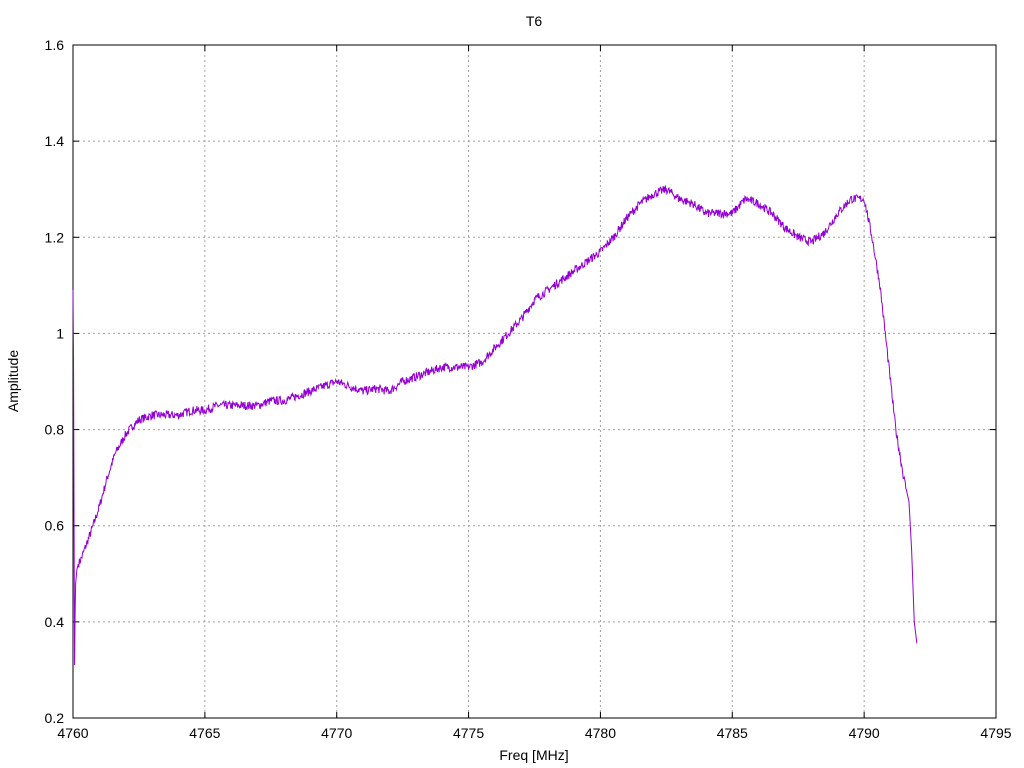 This screenshot has width=1024, height=768. I want to click on x-tick-label: 4790, so click(864, 733).